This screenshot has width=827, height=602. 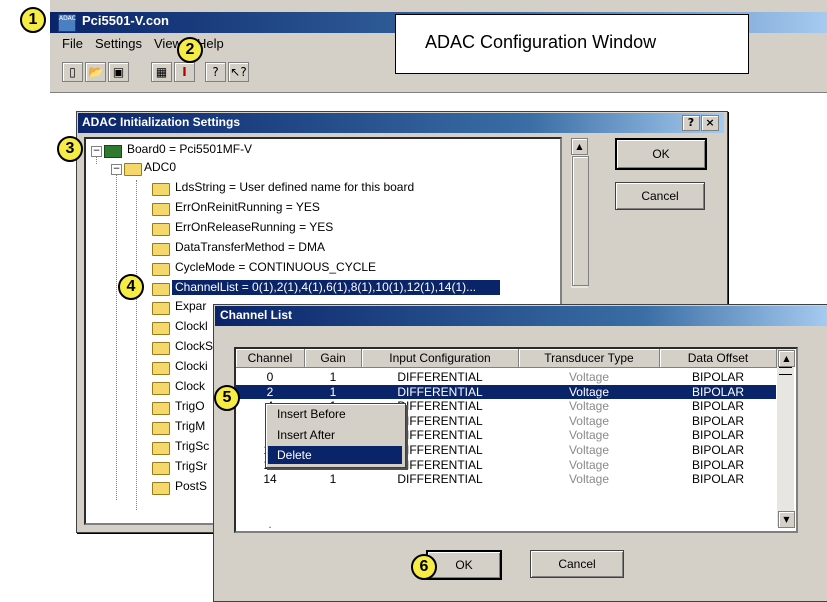 What do you see at coordinates (270, 392) in the screenshot?
I see `table-cell: 2` at bounding box center [270, 392].